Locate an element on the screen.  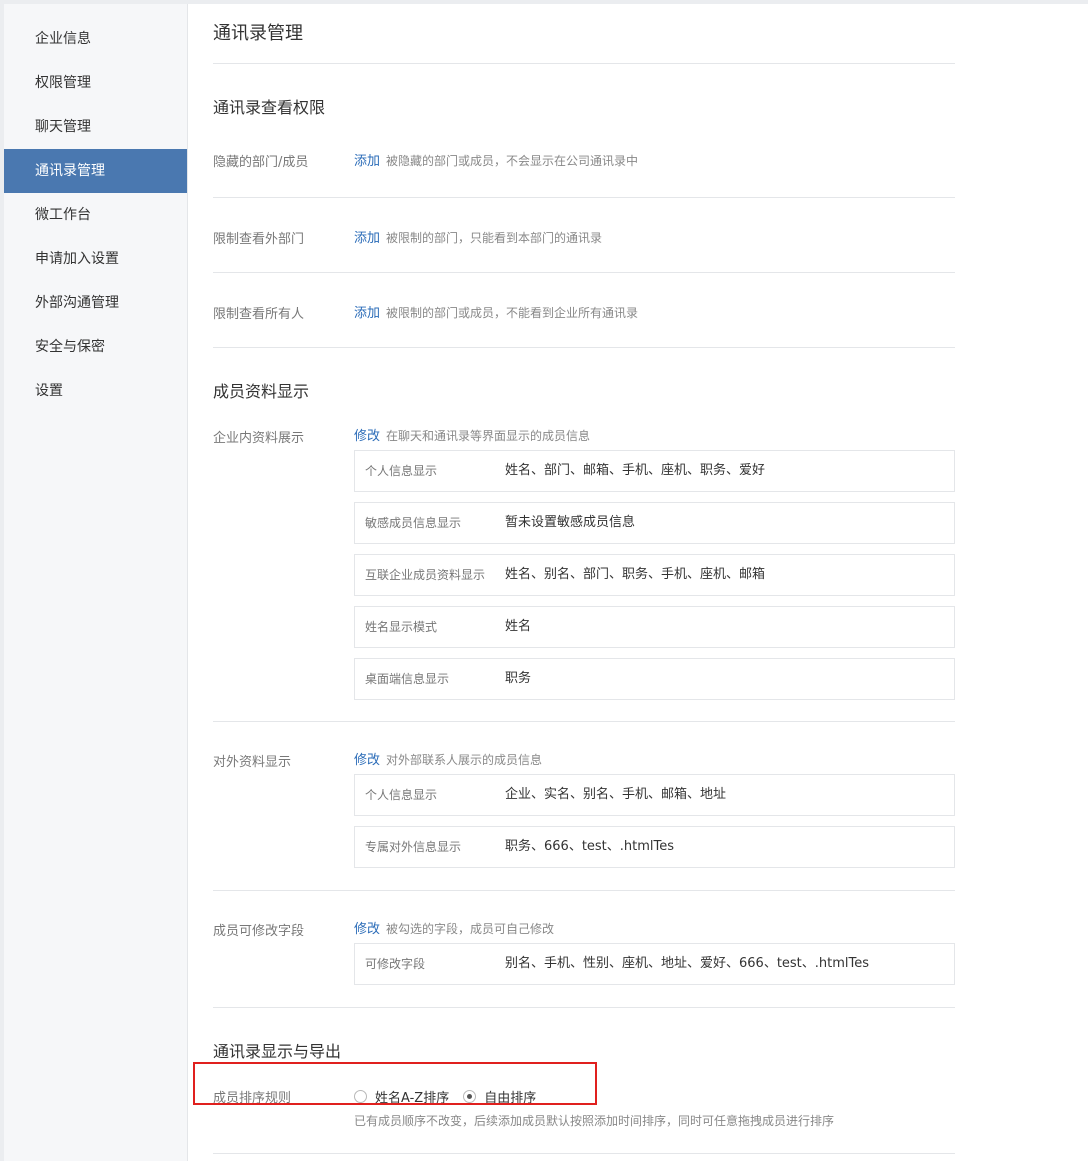
info-key: 姓名显示模式 is located at coordinates (401, 627).